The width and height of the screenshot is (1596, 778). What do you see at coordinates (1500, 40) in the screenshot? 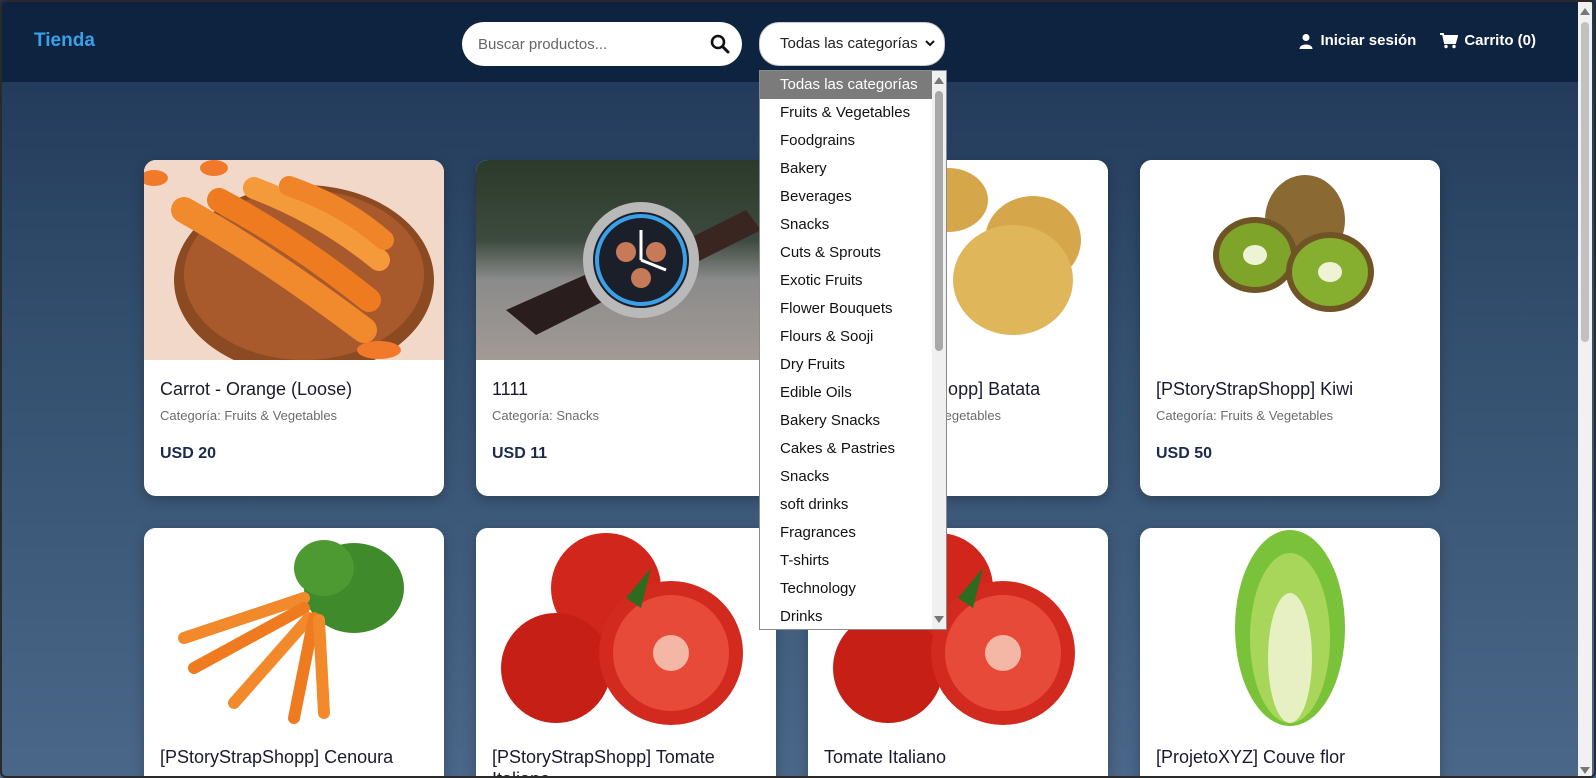
I see `cart-label: Carrito (0)` at bounding box center [1500, 40].